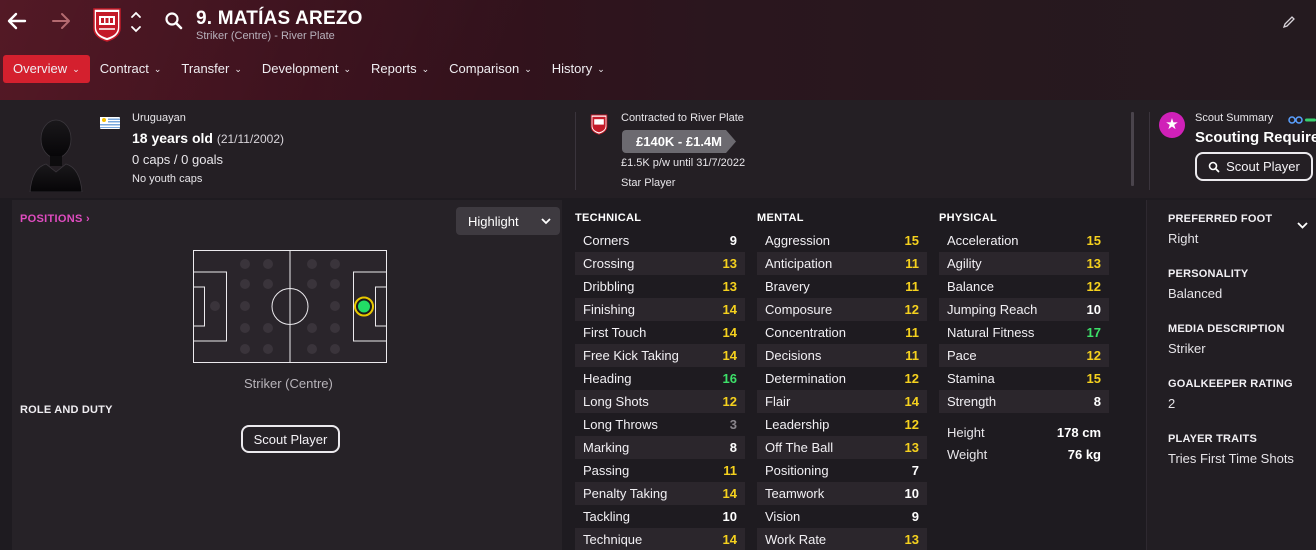 The width and height of the screenshot is (1316, 550). What do you see at coordinates (1289, 23) in the screenshot?
I see `edit-icon` at bounding box center [1289, 23].